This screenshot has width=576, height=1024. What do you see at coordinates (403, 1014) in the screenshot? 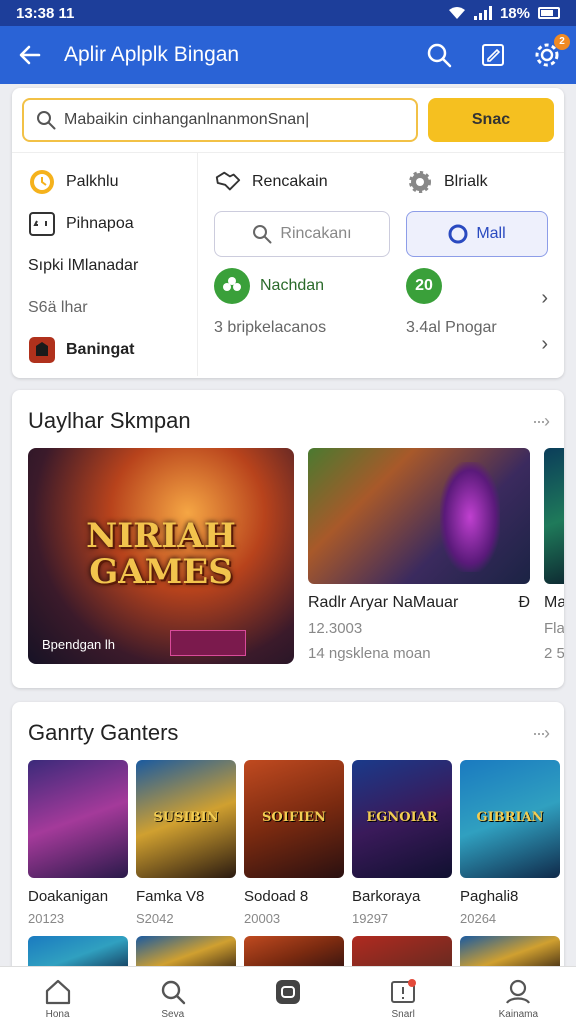
I see `nav-label: Snarl` at bounding box center [403, 1014].